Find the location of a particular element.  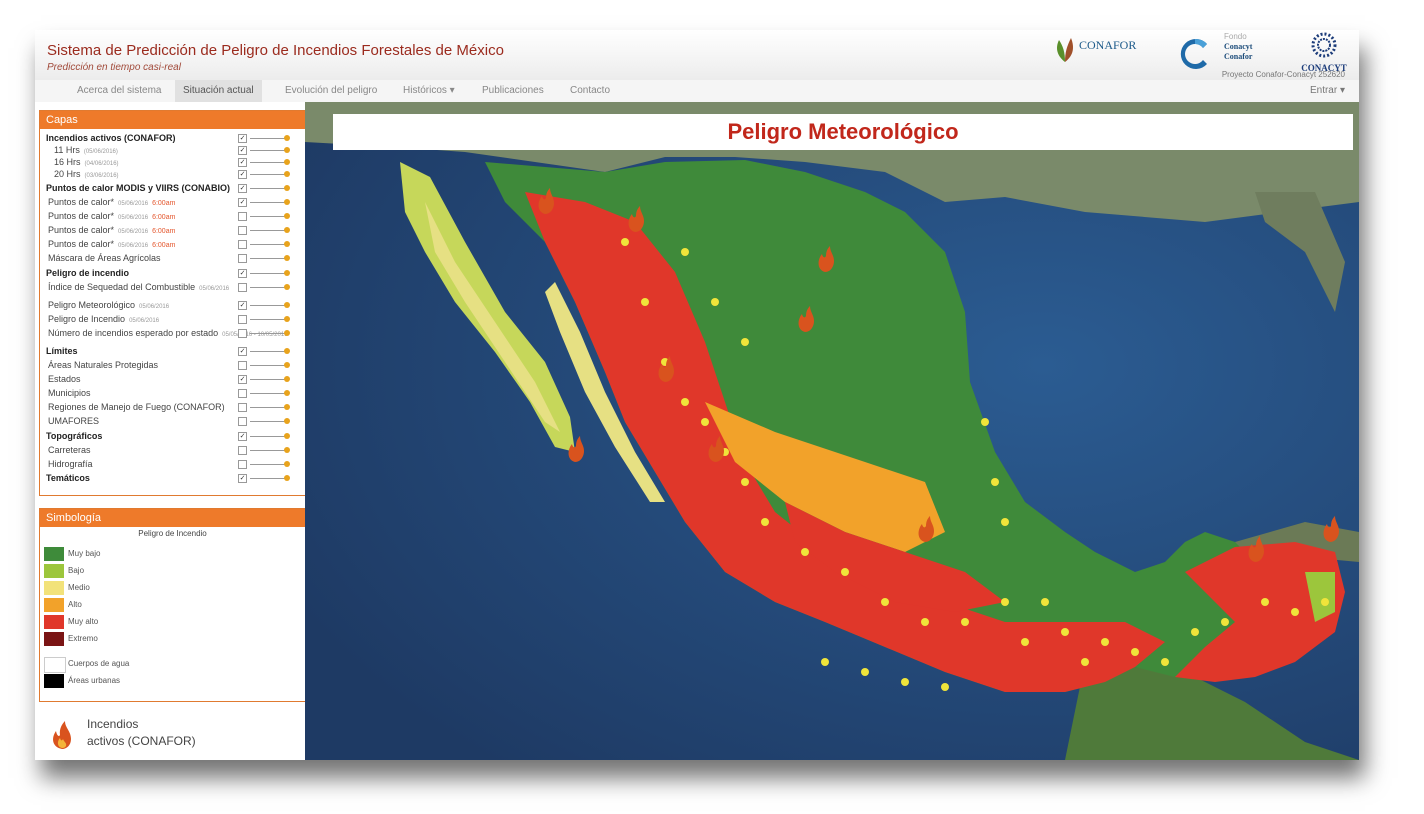

layer-item: Máscara de Áreas Agrícolas is located at coordinates (104, 258).